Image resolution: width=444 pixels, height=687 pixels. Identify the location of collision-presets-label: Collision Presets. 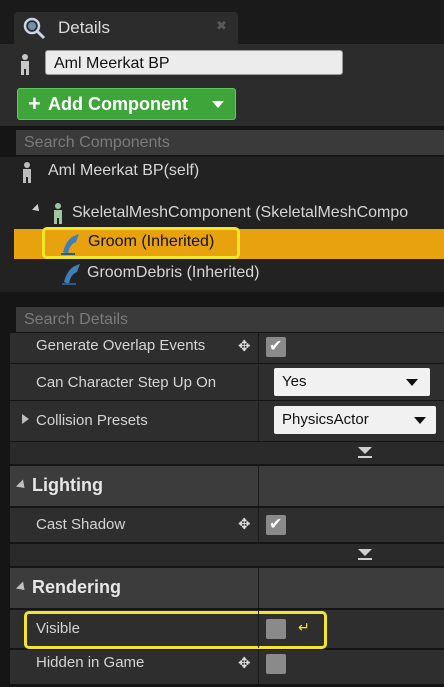
(92, 420).